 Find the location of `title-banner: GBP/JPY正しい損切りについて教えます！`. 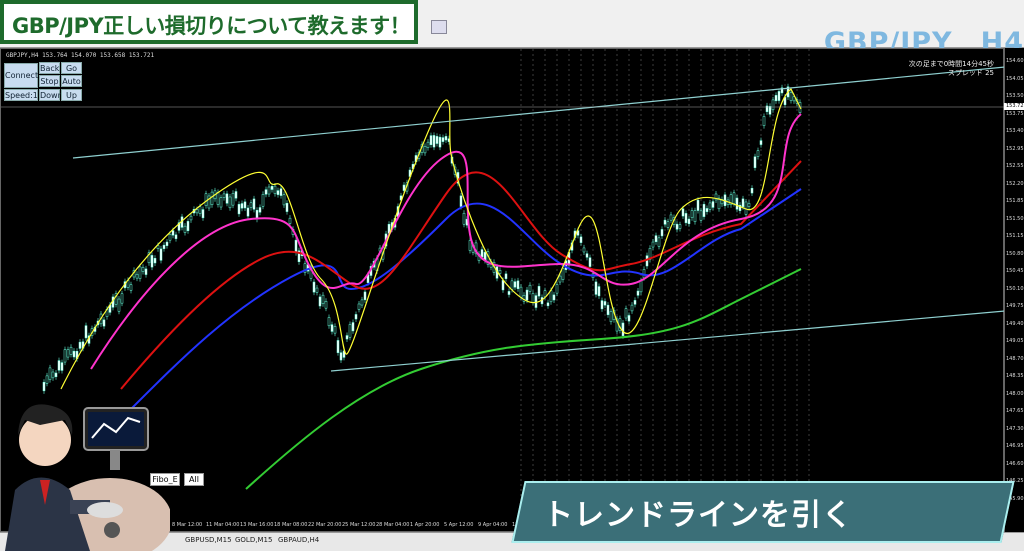

title-banner: GBP/JPY正しい損切りについて教えます！ is located at coordinates (209, 22).